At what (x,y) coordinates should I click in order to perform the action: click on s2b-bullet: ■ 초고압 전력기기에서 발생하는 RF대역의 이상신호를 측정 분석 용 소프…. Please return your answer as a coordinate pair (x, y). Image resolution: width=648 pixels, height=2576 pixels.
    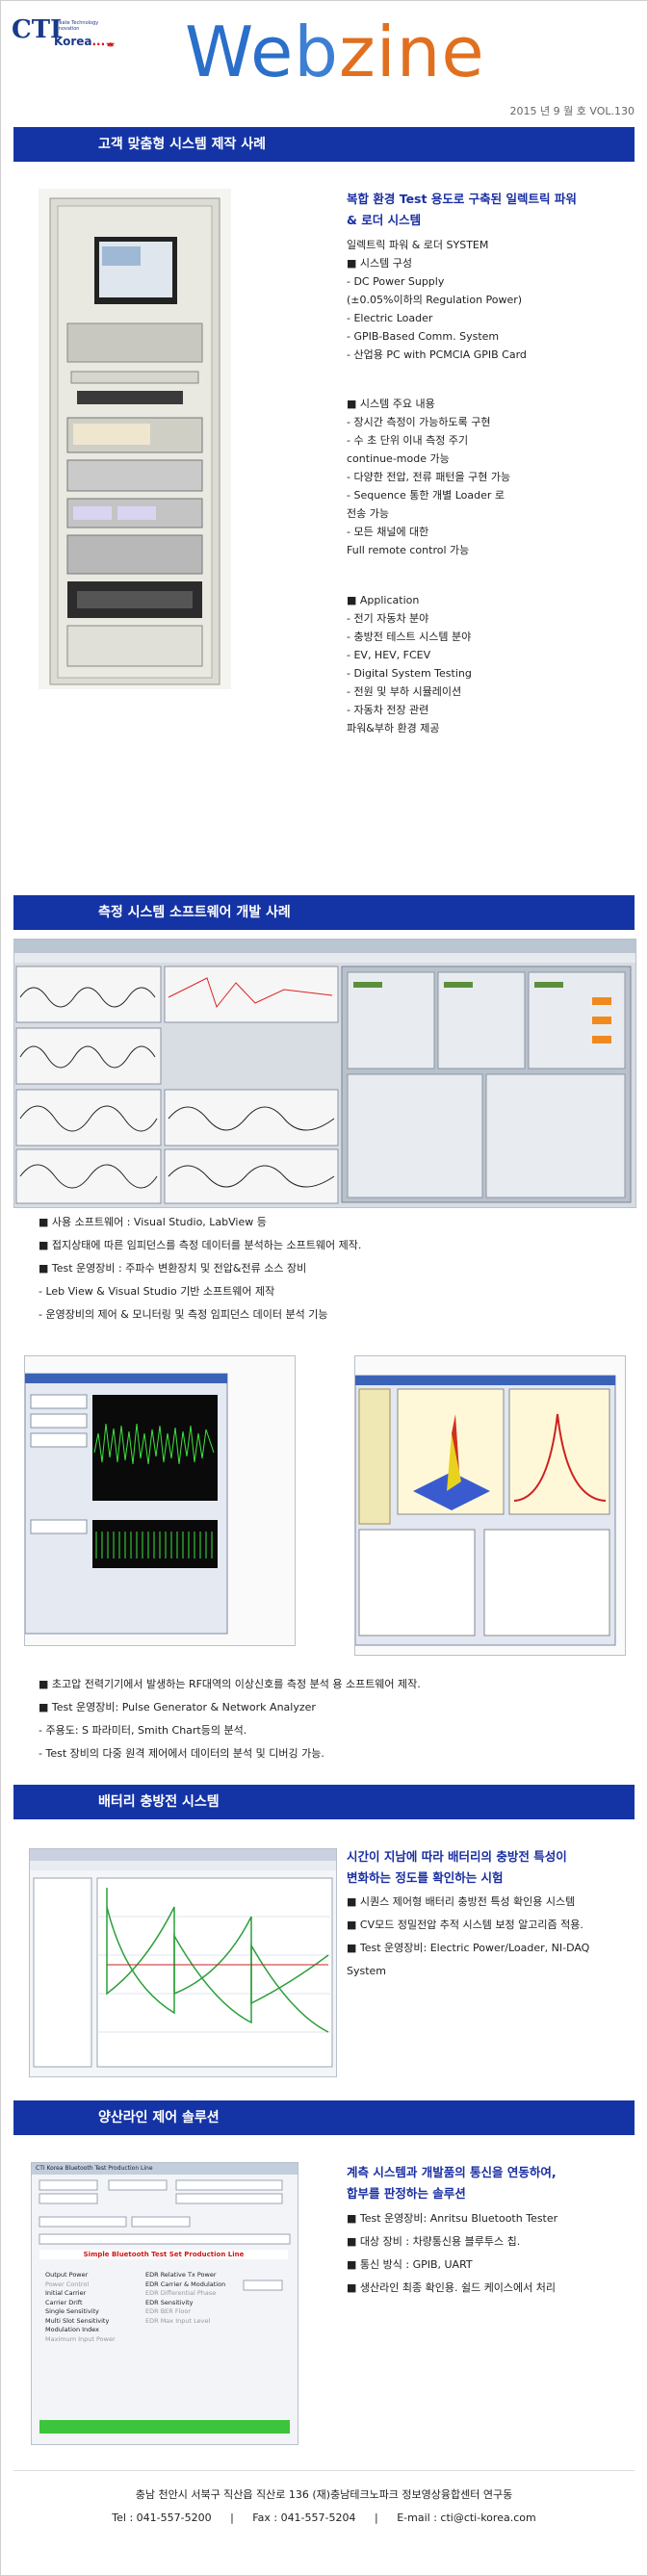
    Looking at the image, I should click on (230, 1684).